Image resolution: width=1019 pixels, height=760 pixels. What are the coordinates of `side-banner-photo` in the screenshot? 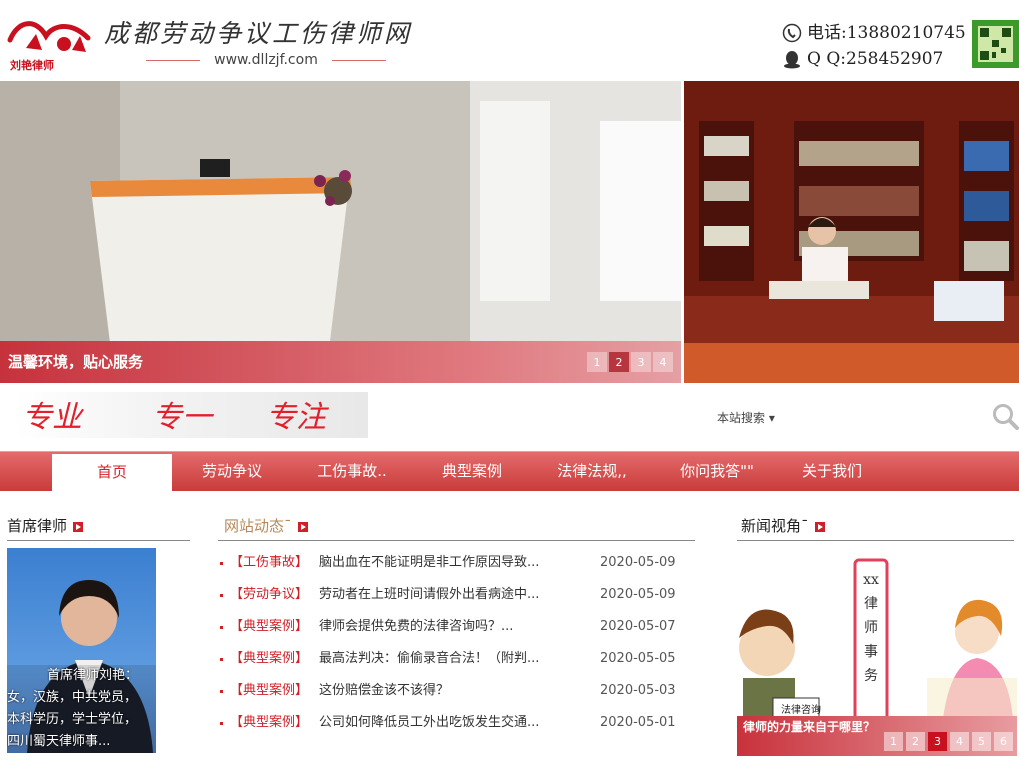 It's located at (851, 232).